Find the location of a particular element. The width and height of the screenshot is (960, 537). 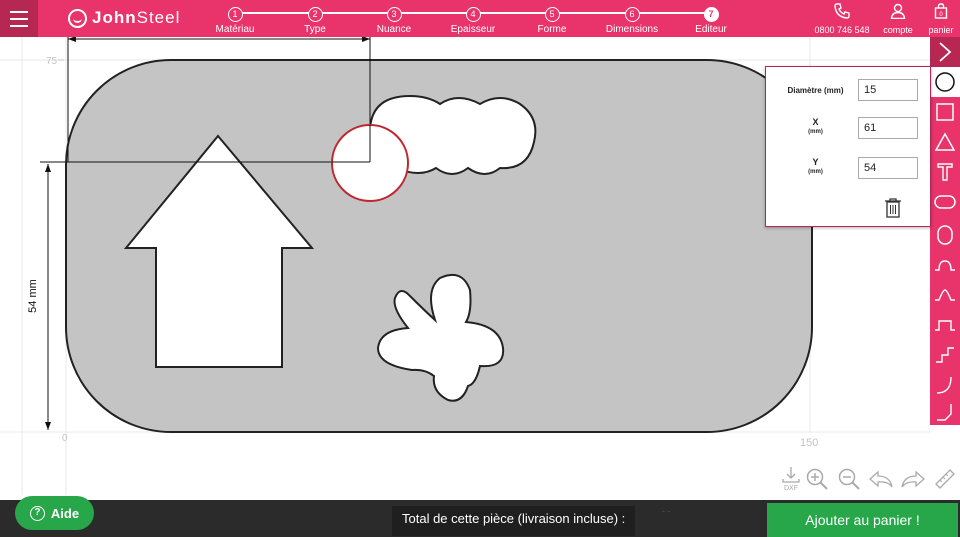

trash-icon is located at coordinates (893, 208).